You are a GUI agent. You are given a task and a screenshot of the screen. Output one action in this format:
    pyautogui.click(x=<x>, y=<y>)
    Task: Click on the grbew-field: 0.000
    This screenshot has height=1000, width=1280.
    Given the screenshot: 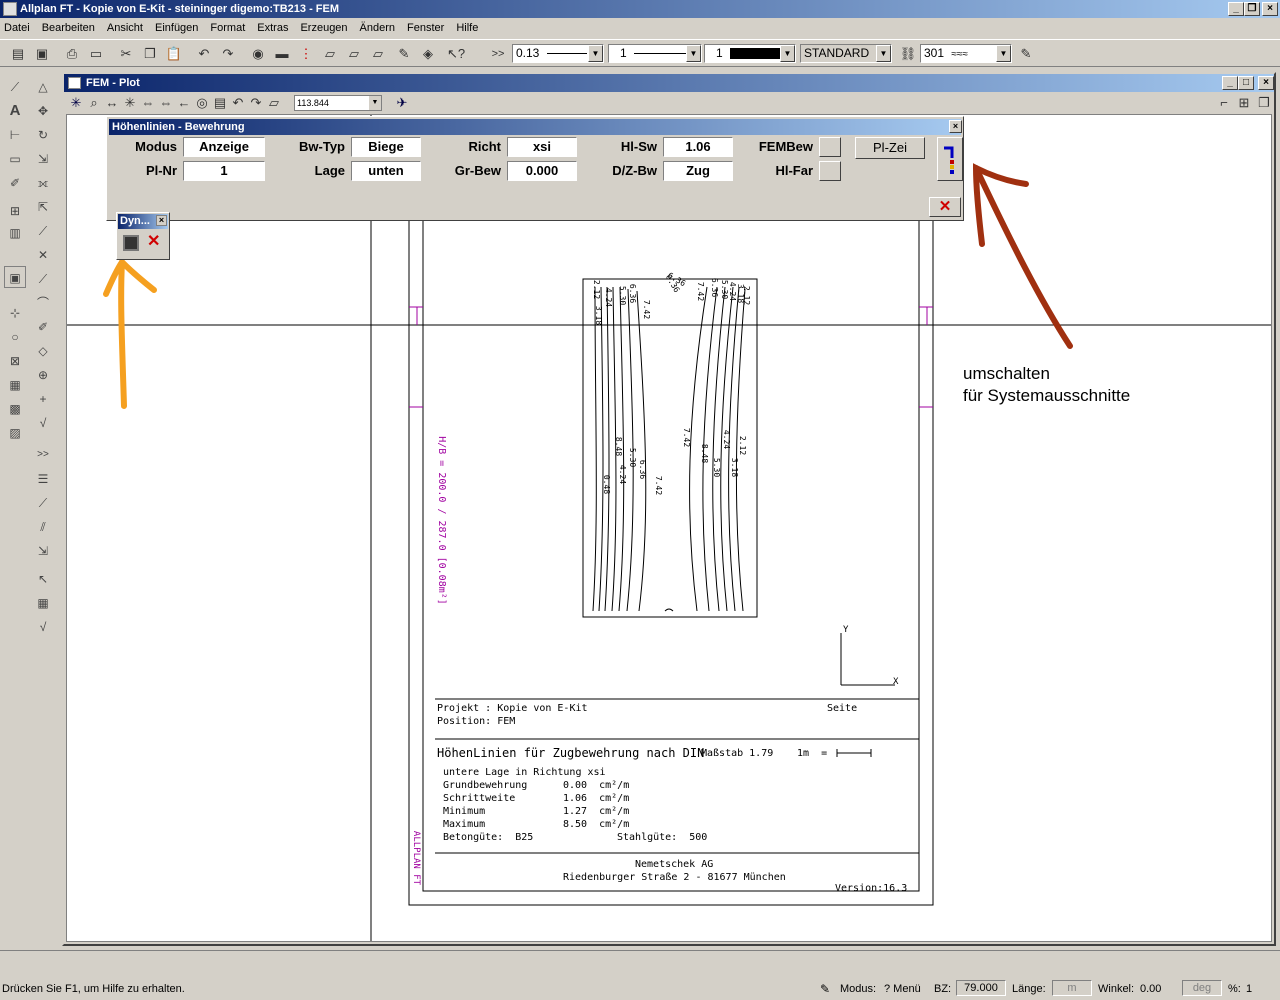 What is the action you would take?
    pyautogui.click(x=542, y=171)
    